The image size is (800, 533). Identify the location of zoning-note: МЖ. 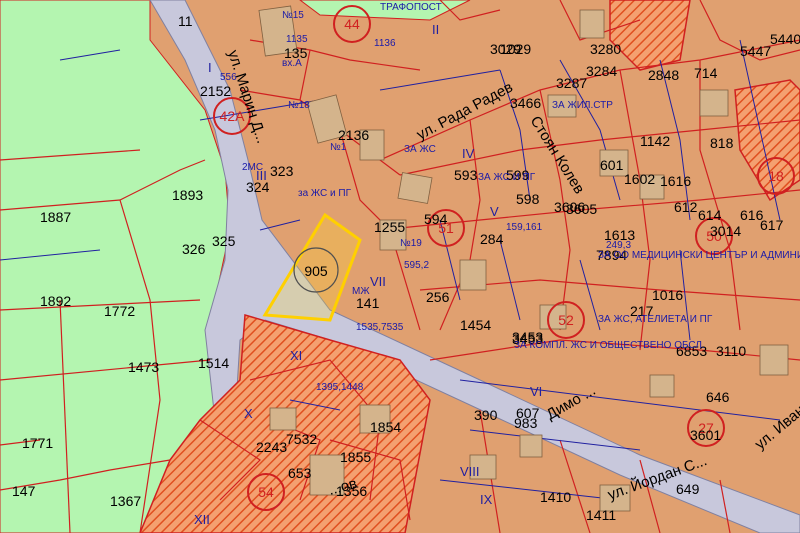
(361, 291).